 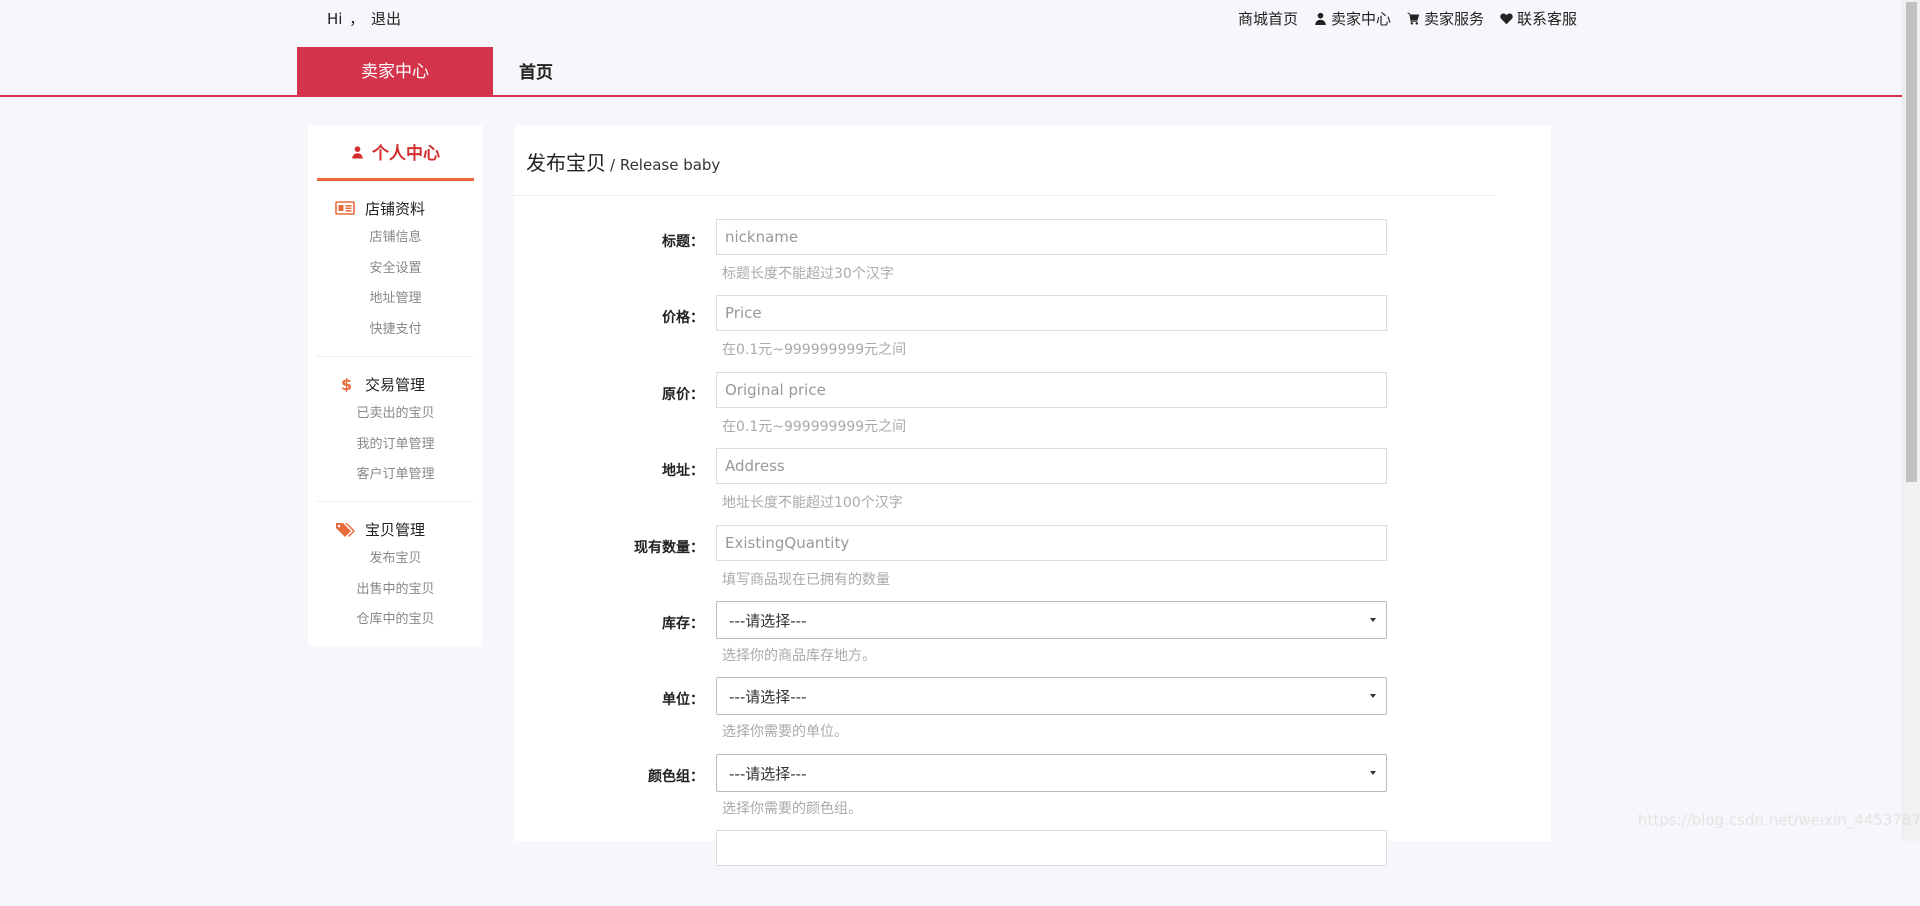 I want to click on sidebar-header-label: 个人中心, so click(x=406, y=154).